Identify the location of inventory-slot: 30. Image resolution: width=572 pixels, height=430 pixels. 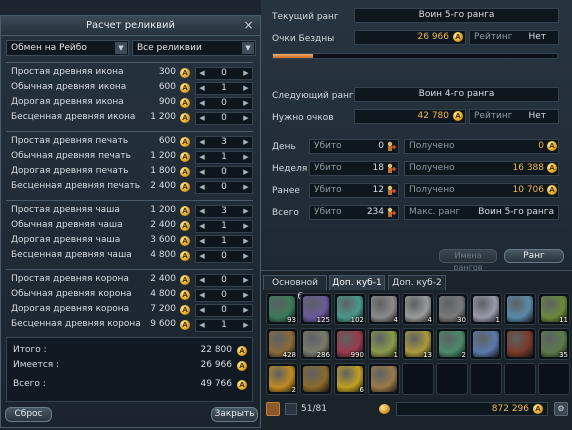
(452, 309).